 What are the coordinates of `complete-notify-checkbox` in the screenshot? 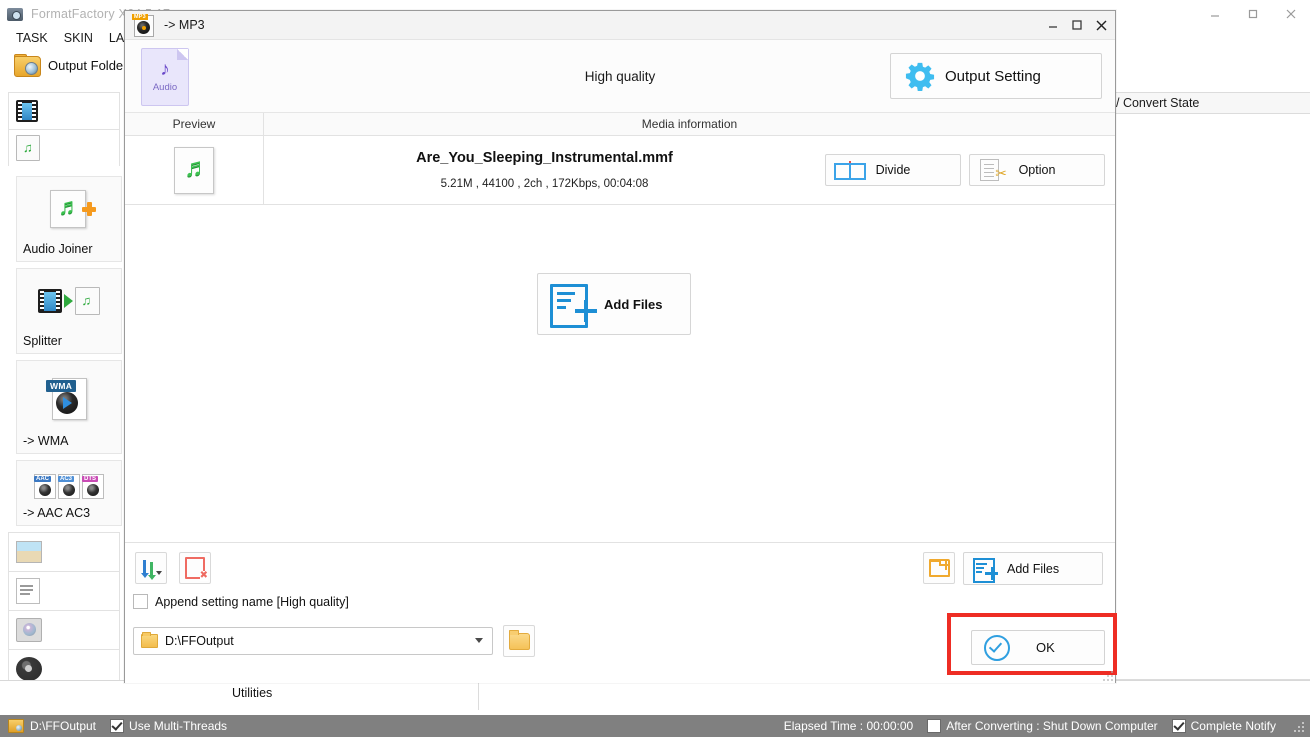 It's located at (1178, 726).